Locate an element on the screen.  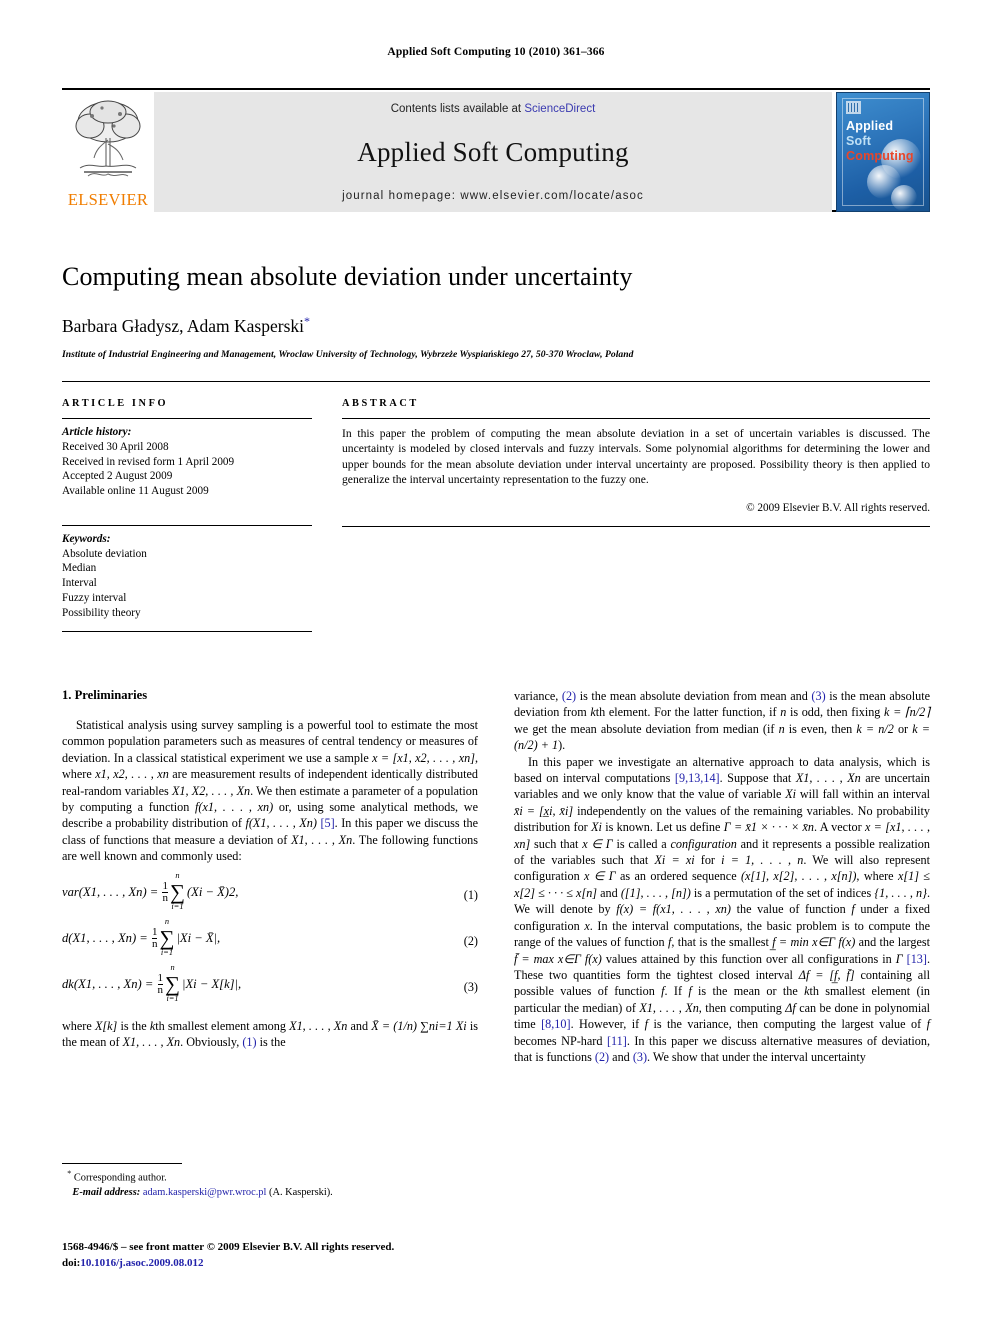
text-run: becomes NP-hard is located at coordinates (560, 1040).